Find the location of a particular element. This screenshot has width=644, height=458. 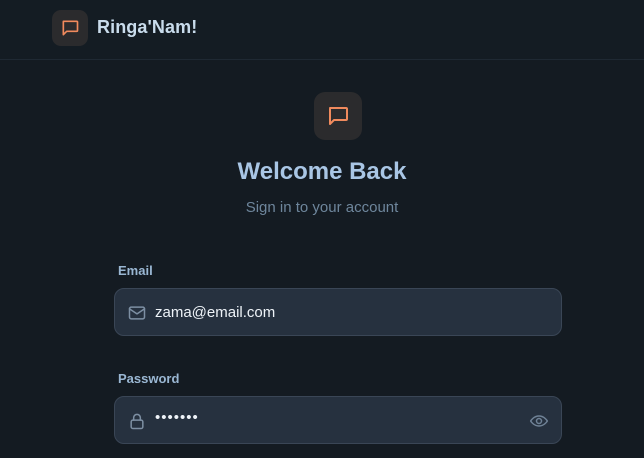

email-label: Email is located at coordinates (135, 270).